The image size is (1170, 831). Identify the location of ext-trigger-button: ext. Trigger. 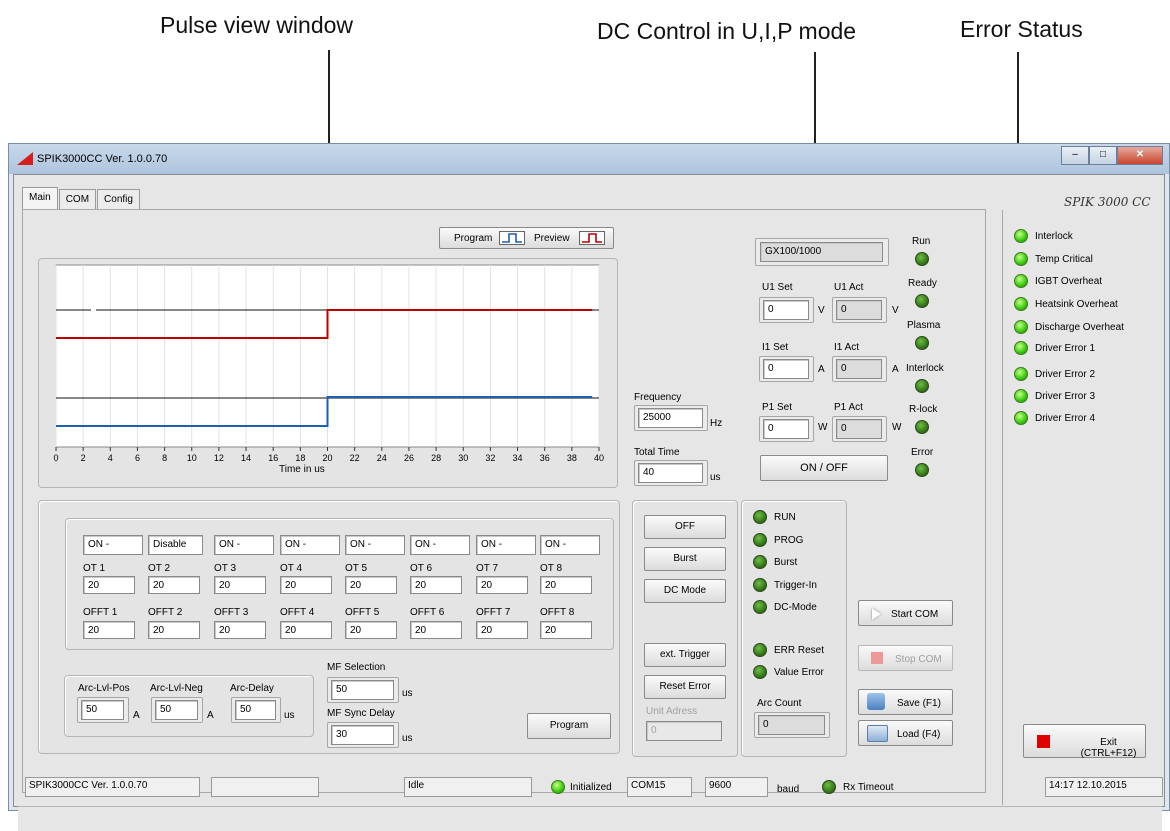
(685, 655).